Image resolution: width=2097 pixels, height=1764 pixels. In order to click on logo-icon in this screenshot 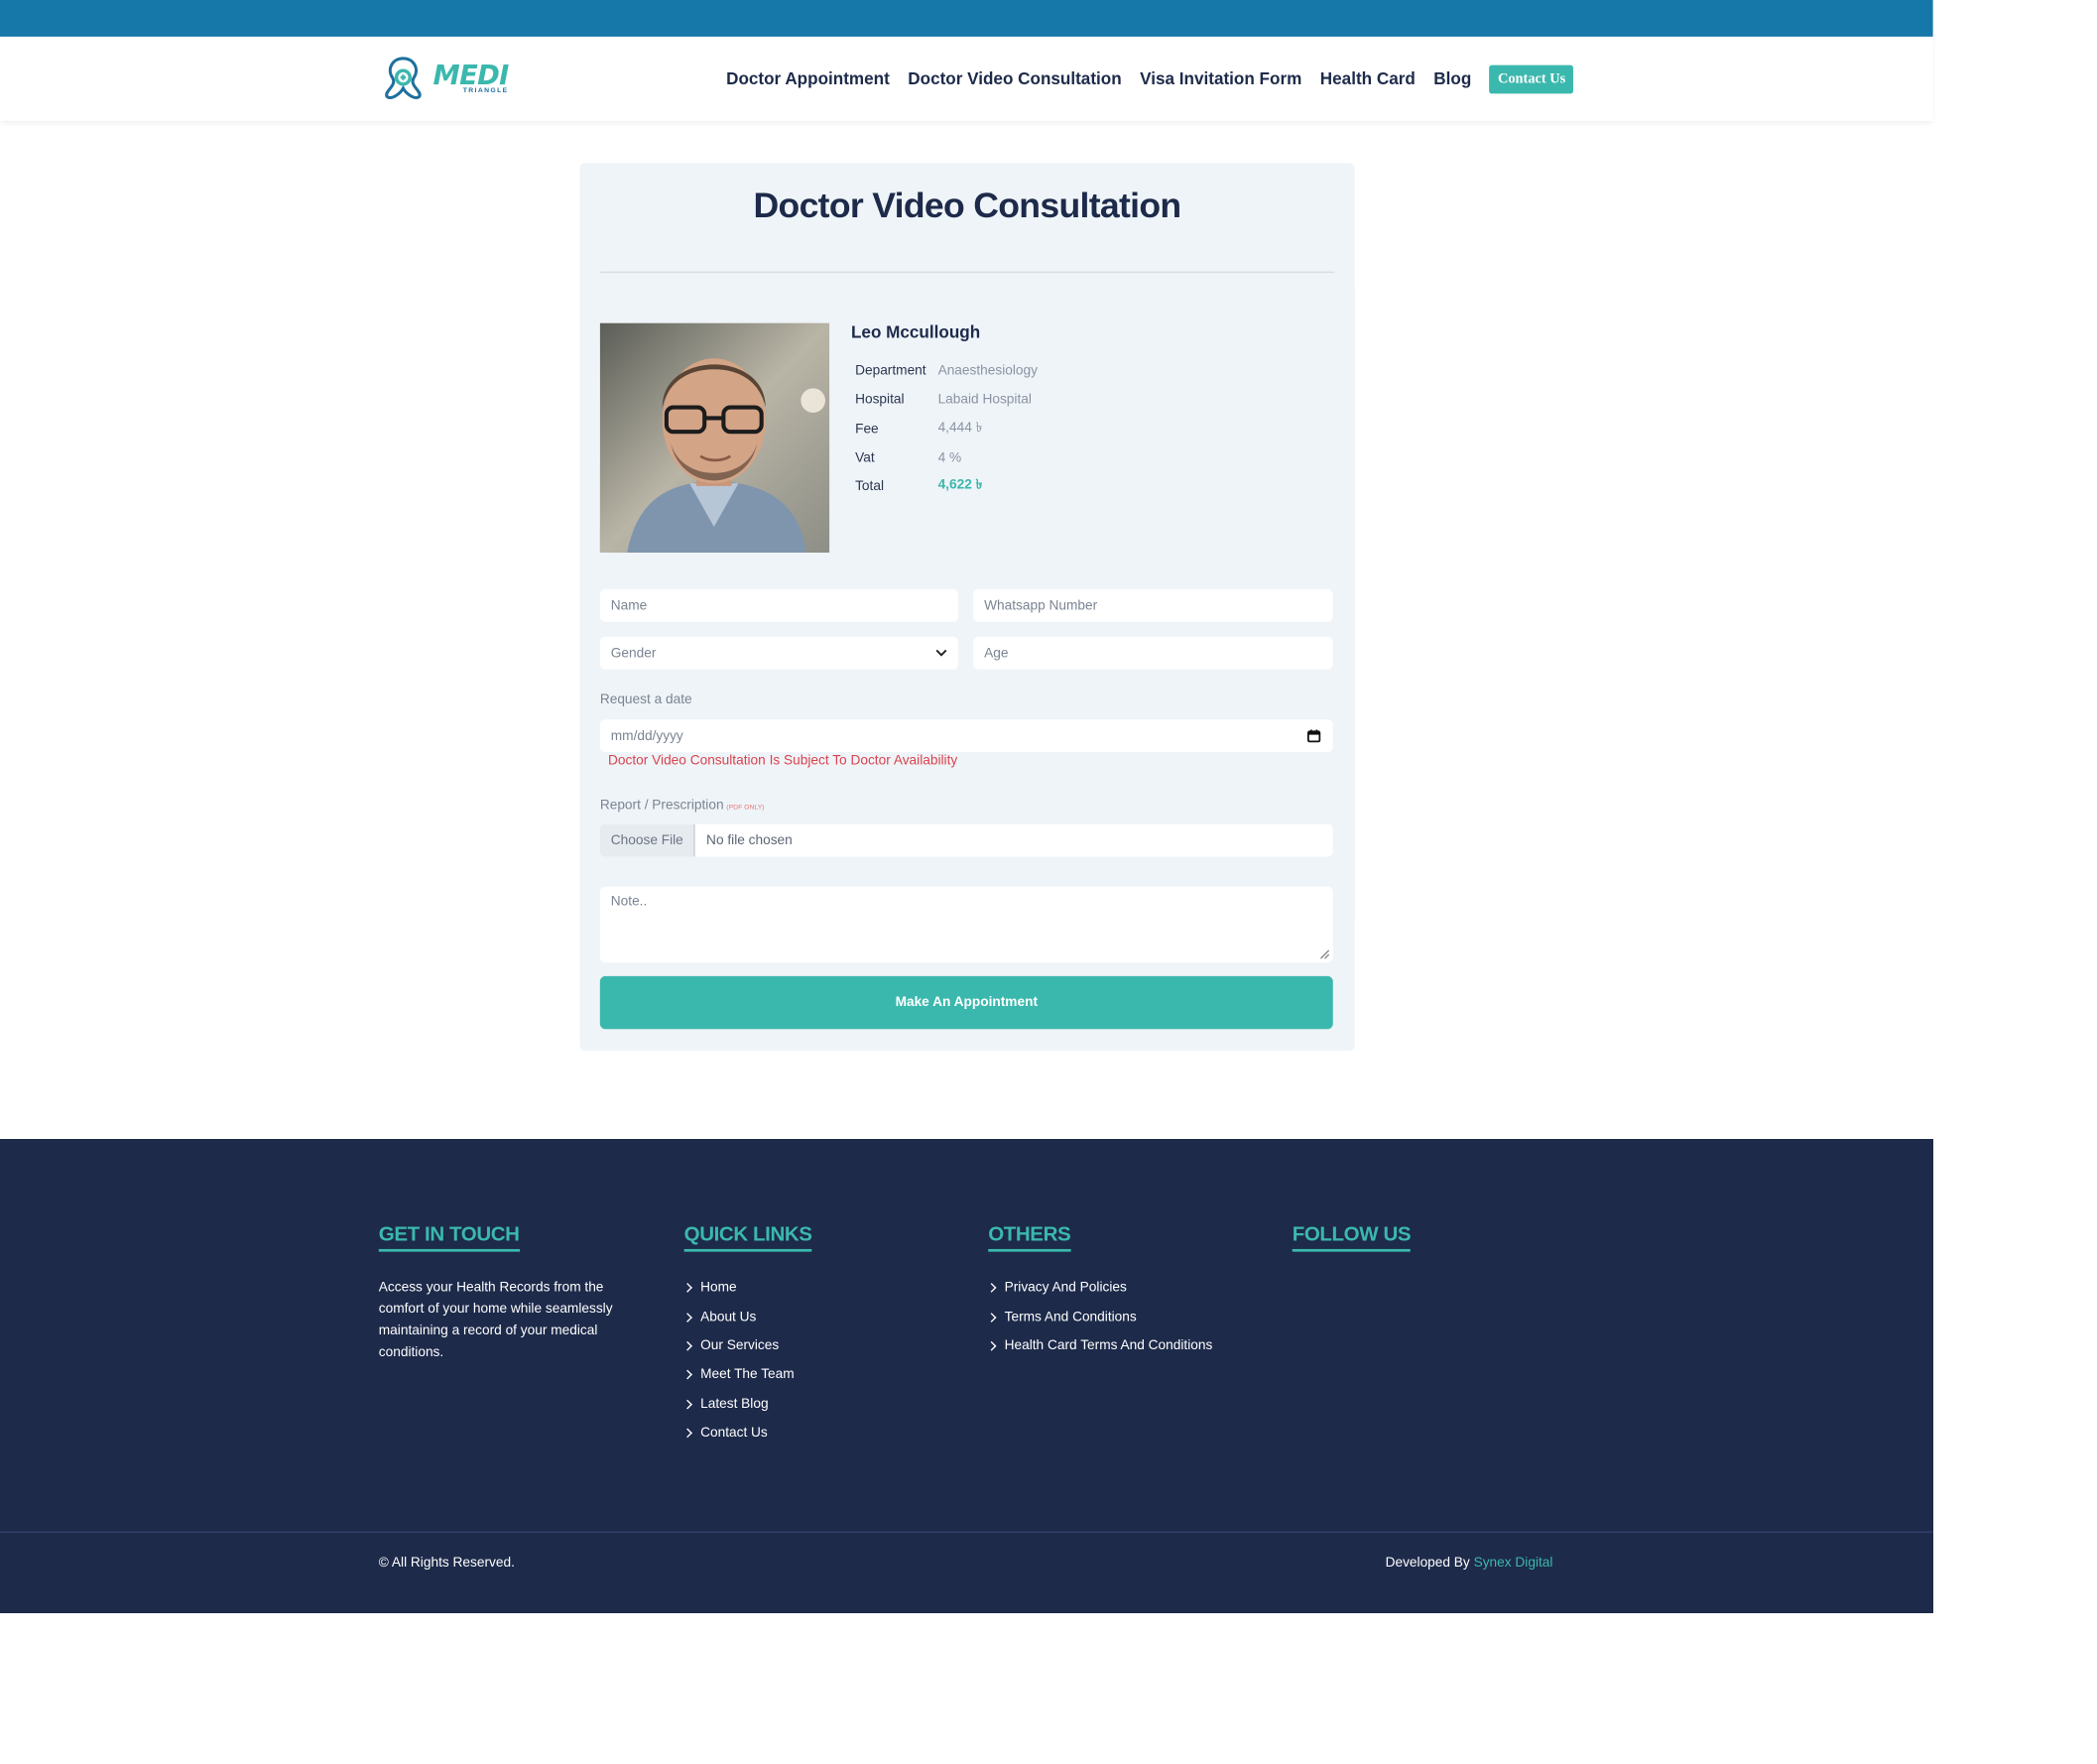, I will do `click(403, 78)`.